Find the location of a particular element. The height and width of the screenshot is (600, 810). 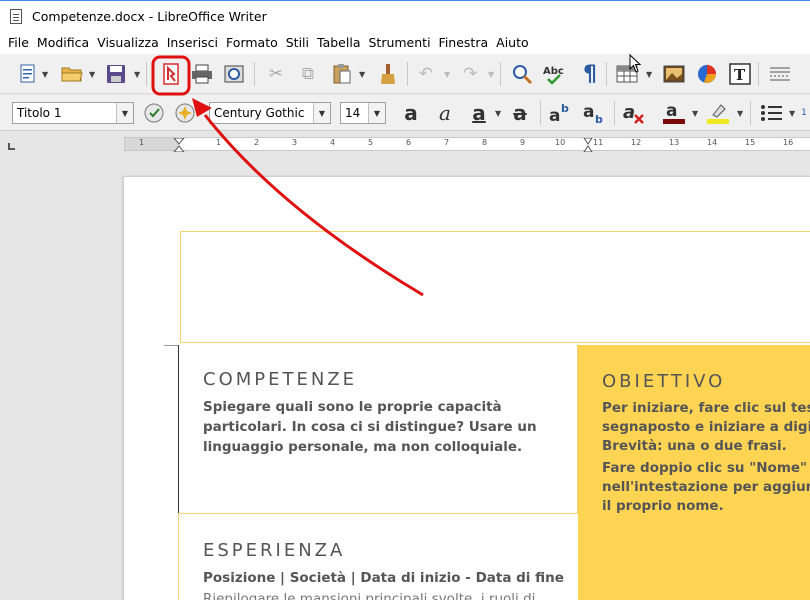

print-direct-icon is located at coordinates (202, 74).